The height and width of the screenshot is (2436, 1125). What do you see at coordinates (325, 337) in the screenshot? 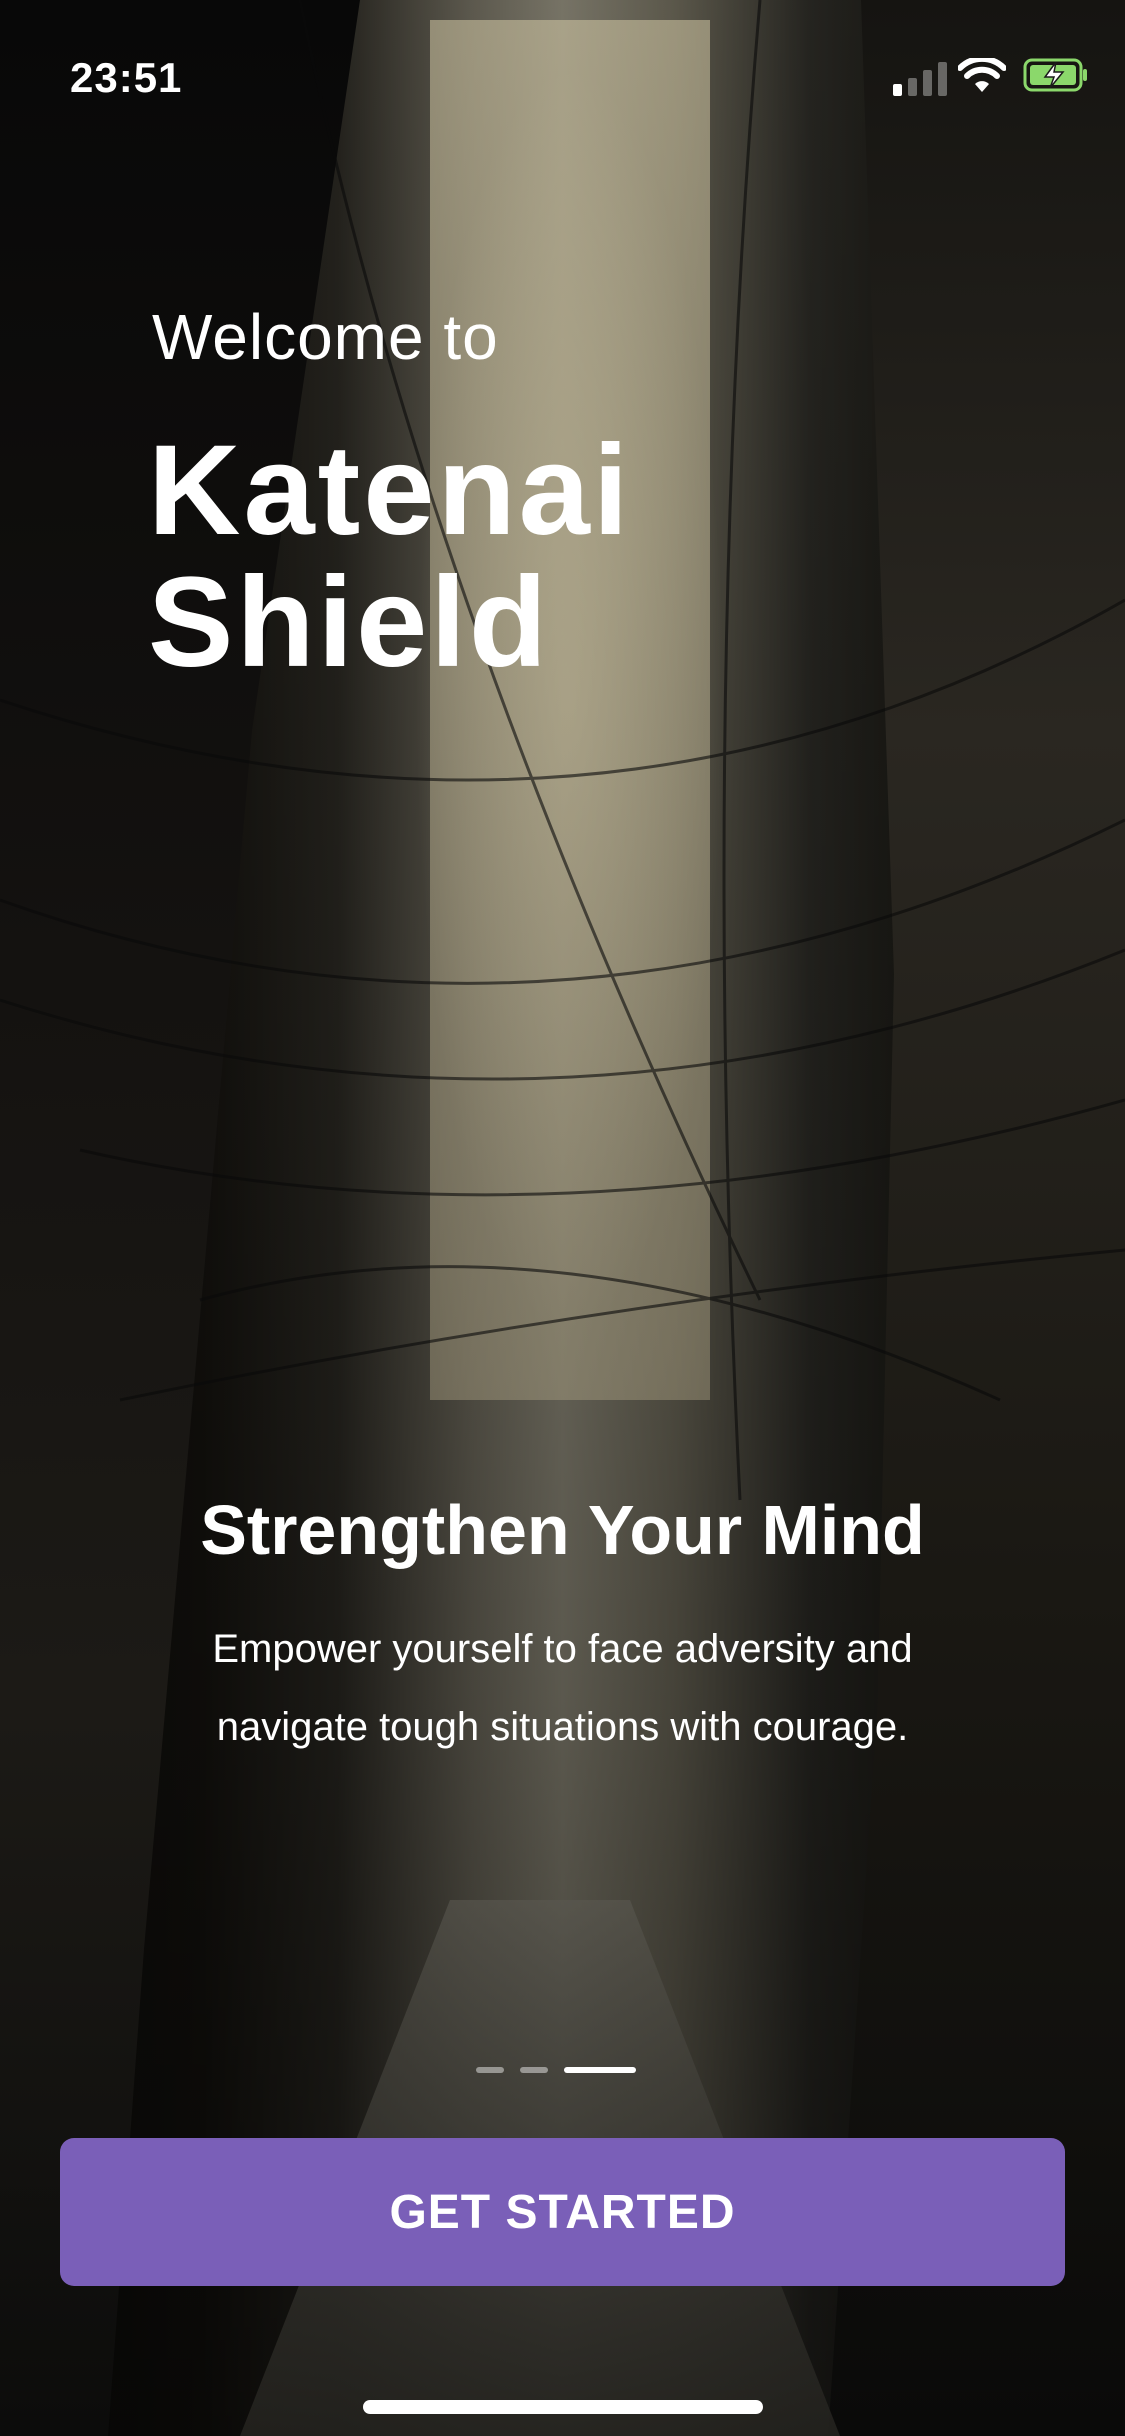
I see `welcome-heading: Welcome to` at bounding box center [325, 337].